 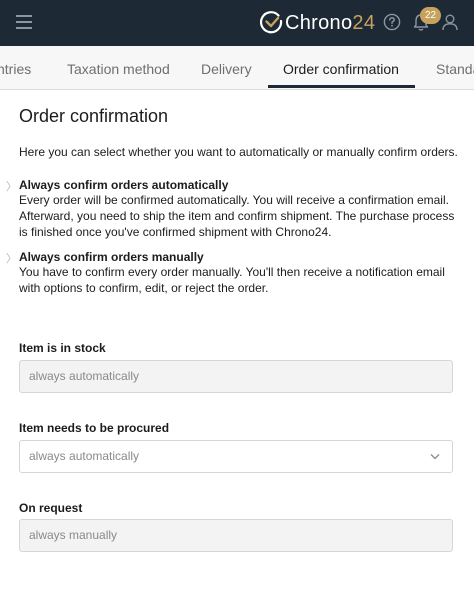 What do you see at coordinates (450, 22) in the screenshot?
I see `user-icon` at bounding box center [450, 22].